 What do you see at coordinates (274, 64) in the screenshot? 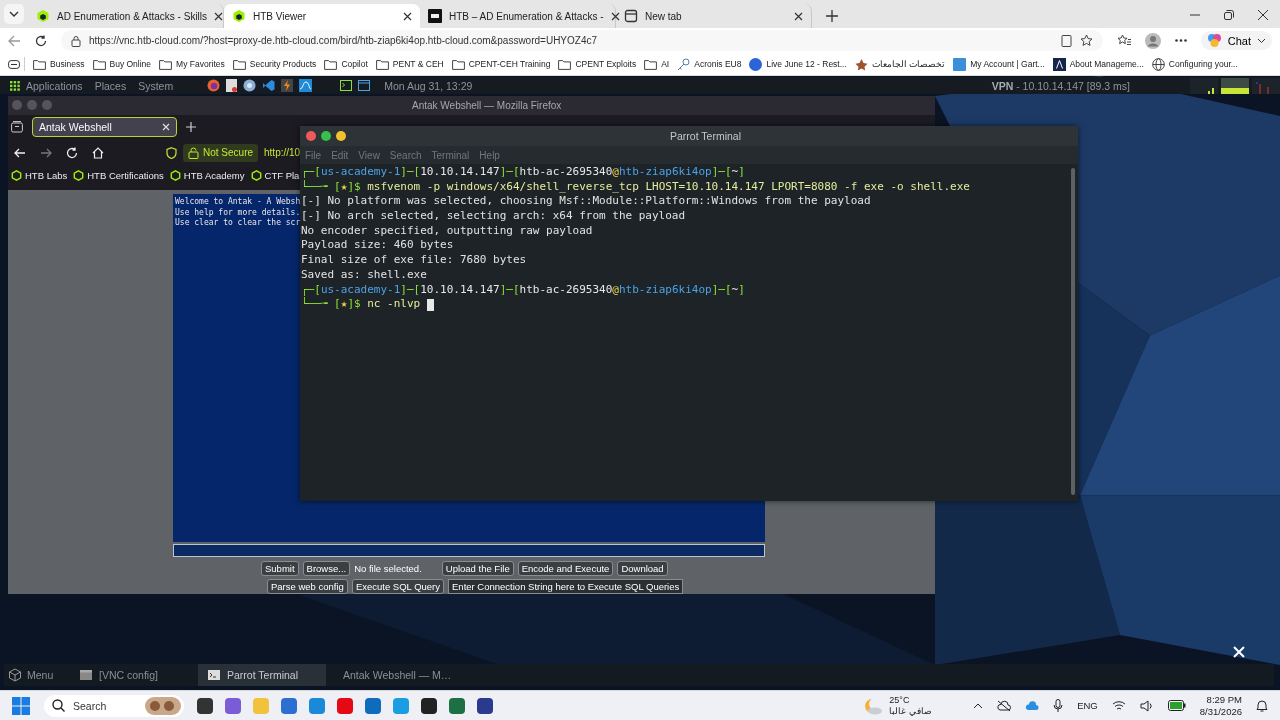
I see `bookmark-link: Security Products` at bounding box center [274, 64].